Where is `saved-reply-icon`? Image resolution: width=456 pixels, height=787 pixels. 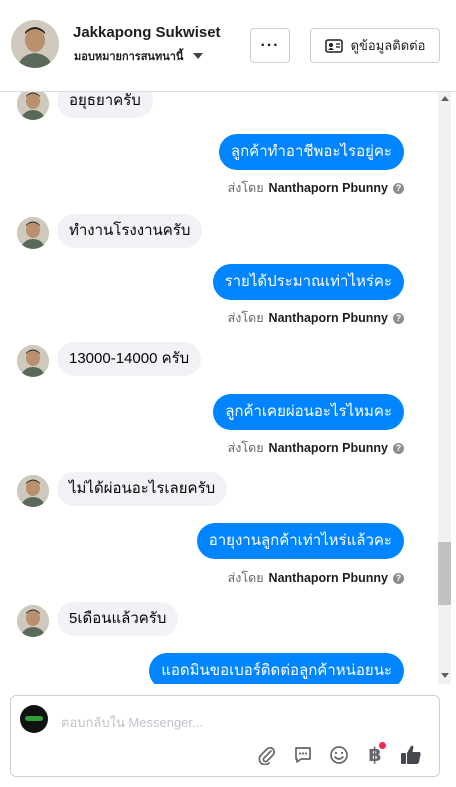 saved-reply-icon is located at coordinates (303, 755).